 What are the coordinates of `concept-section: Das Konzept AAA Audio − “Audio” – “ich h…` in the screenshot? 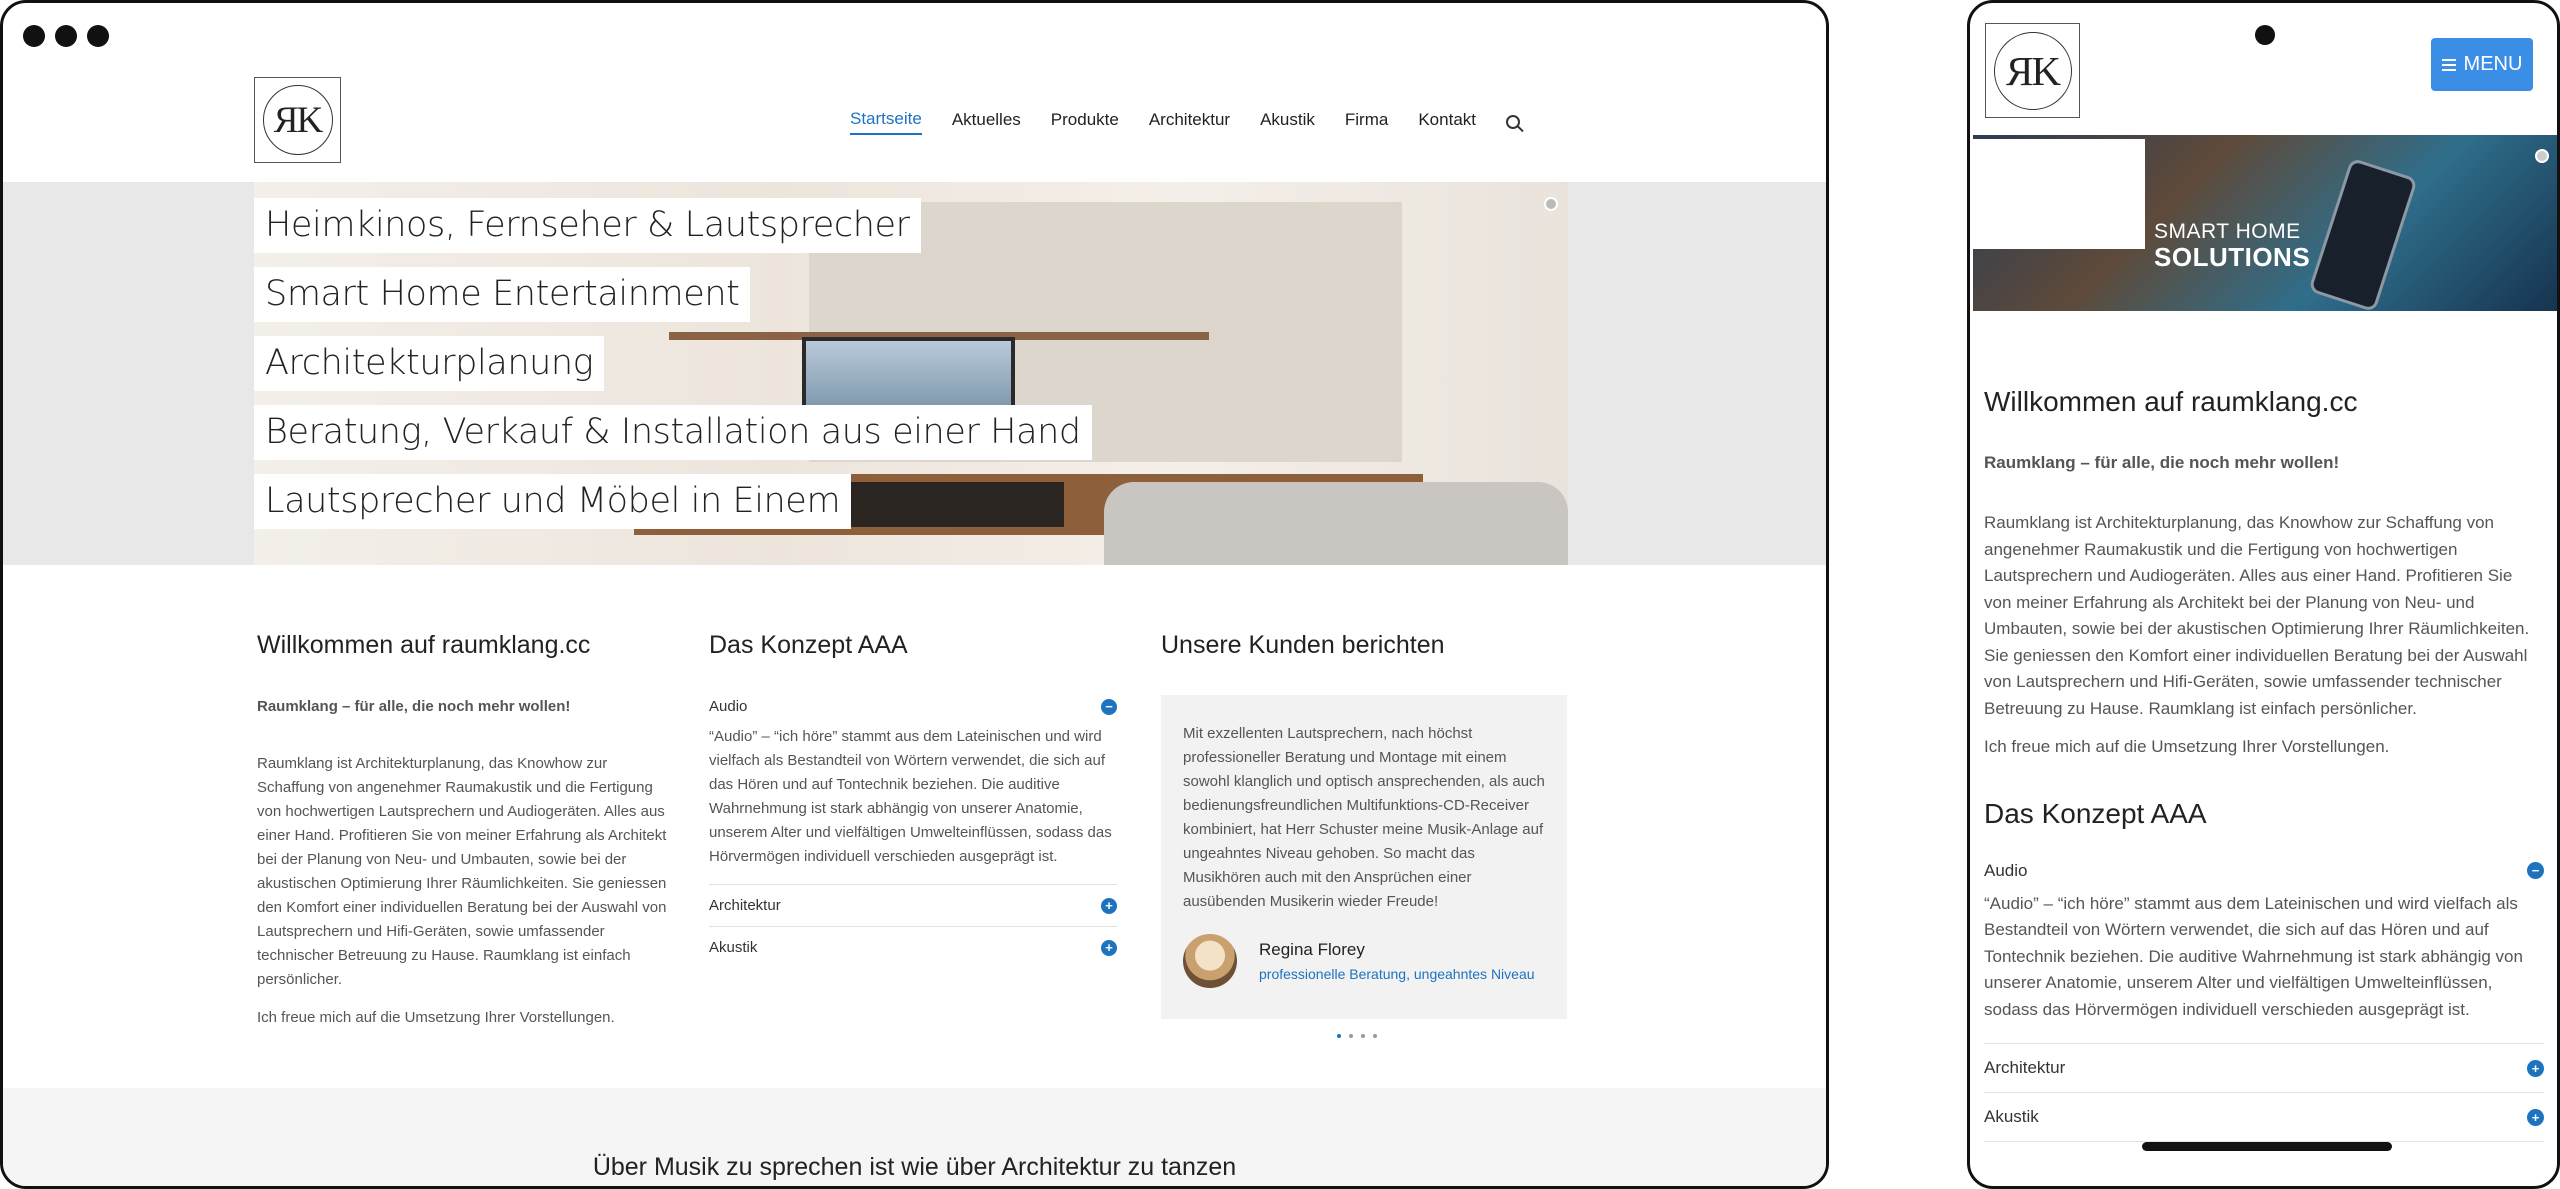 It's located at (913, 799).